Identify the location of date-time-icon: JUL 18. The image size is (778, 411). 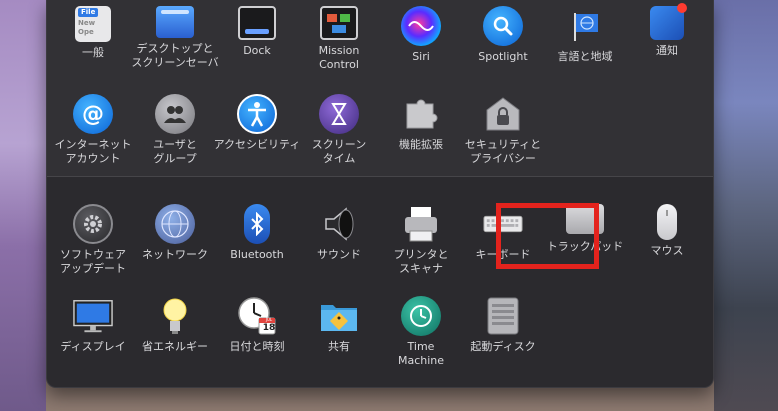
(257, 316).